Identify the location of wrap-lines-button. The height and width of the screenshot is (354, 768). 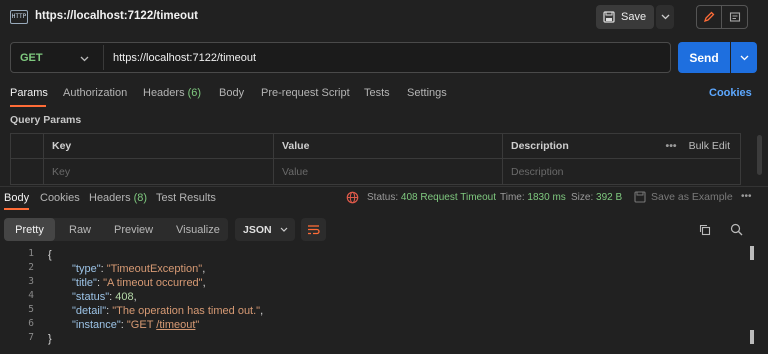
(313, 229).